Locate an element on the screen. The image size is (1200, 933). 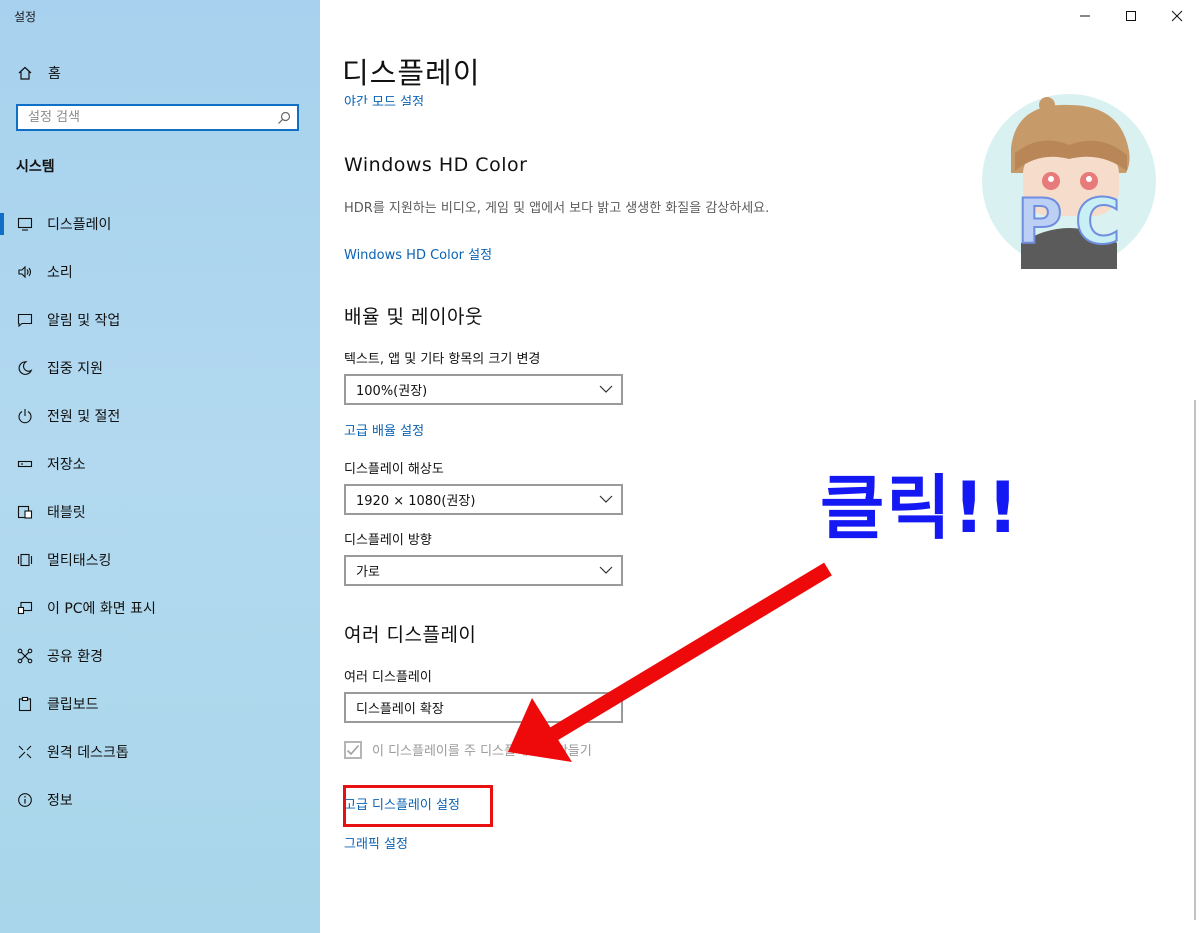
sidebar-item-label: 원격 데스크톱 is located at coordinates (88, 753).